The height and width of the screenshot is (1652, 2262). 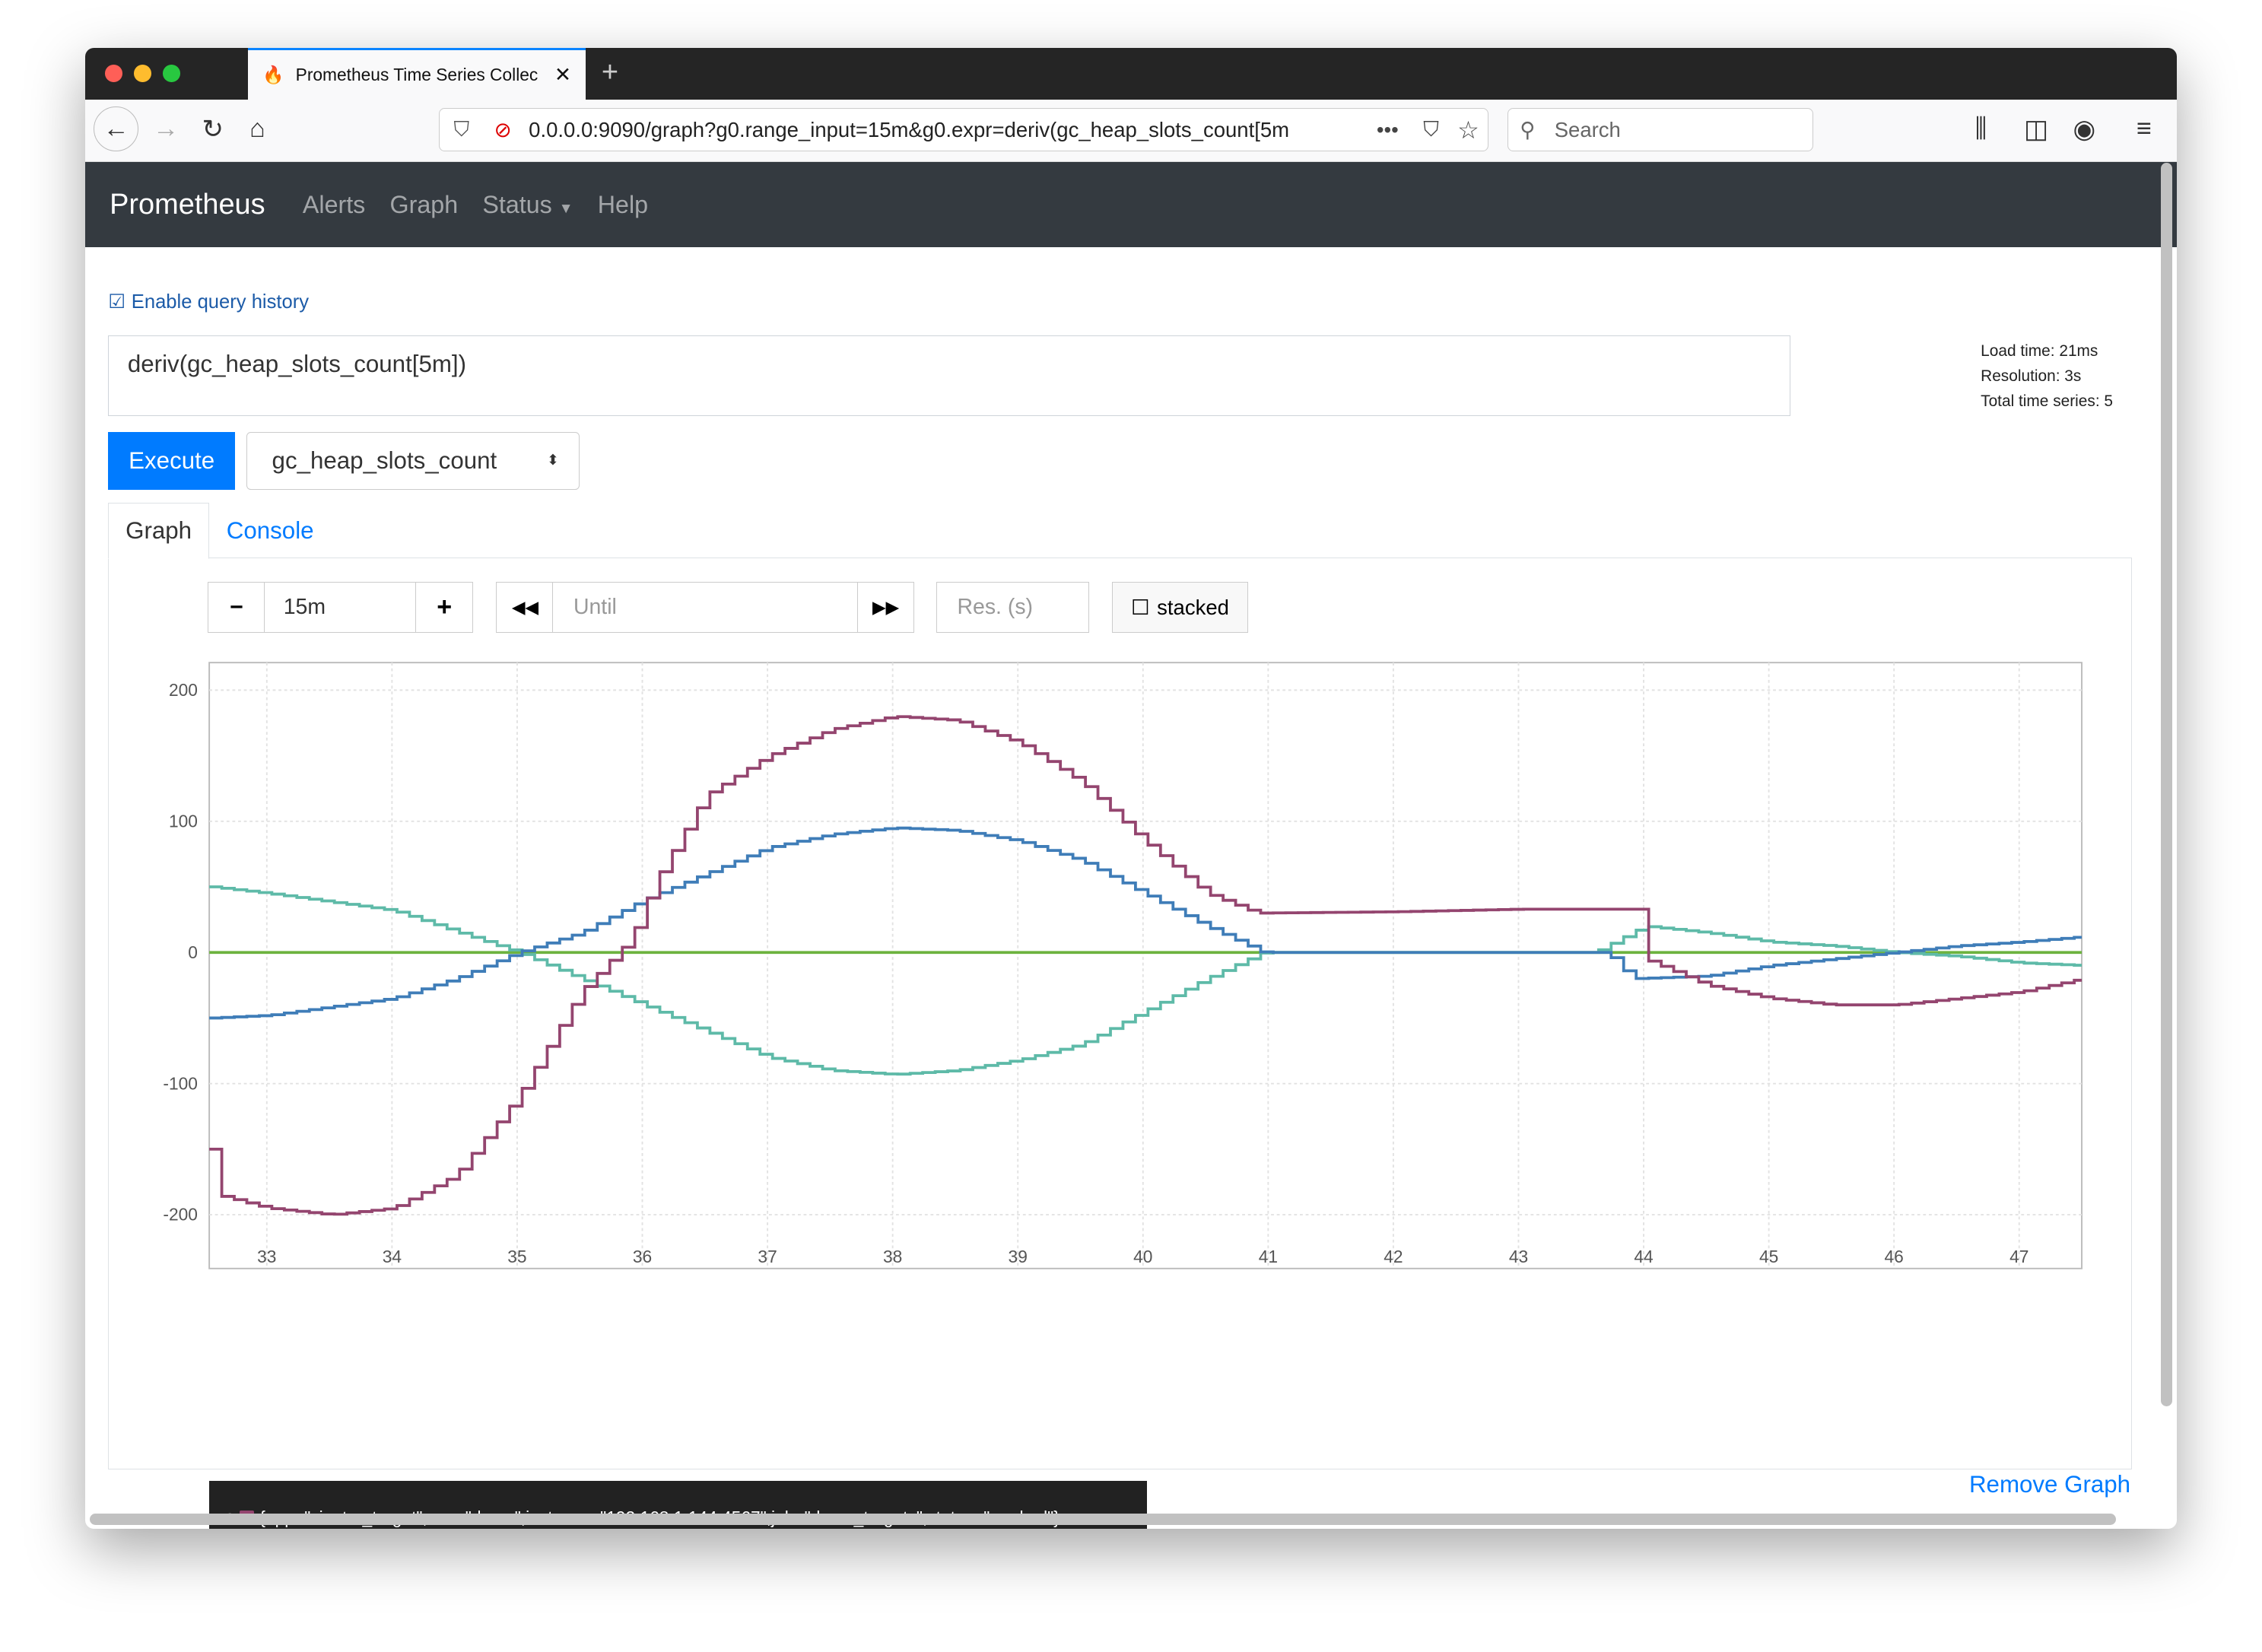 What do you see at coordinates (266, 1257) in the screenshot?
I see `x-tick-label: 33` at bounding box center [266, 1257].